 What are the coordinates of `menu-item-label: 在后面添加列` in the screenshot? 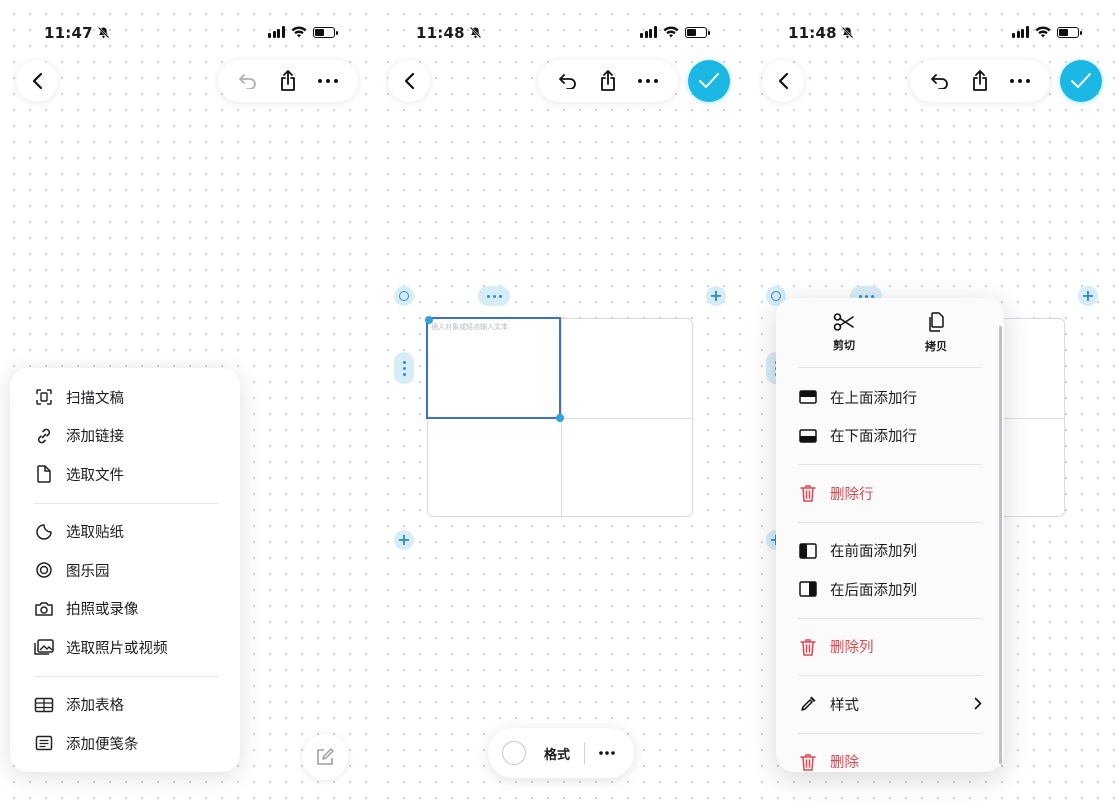 It's located at (873, 590).